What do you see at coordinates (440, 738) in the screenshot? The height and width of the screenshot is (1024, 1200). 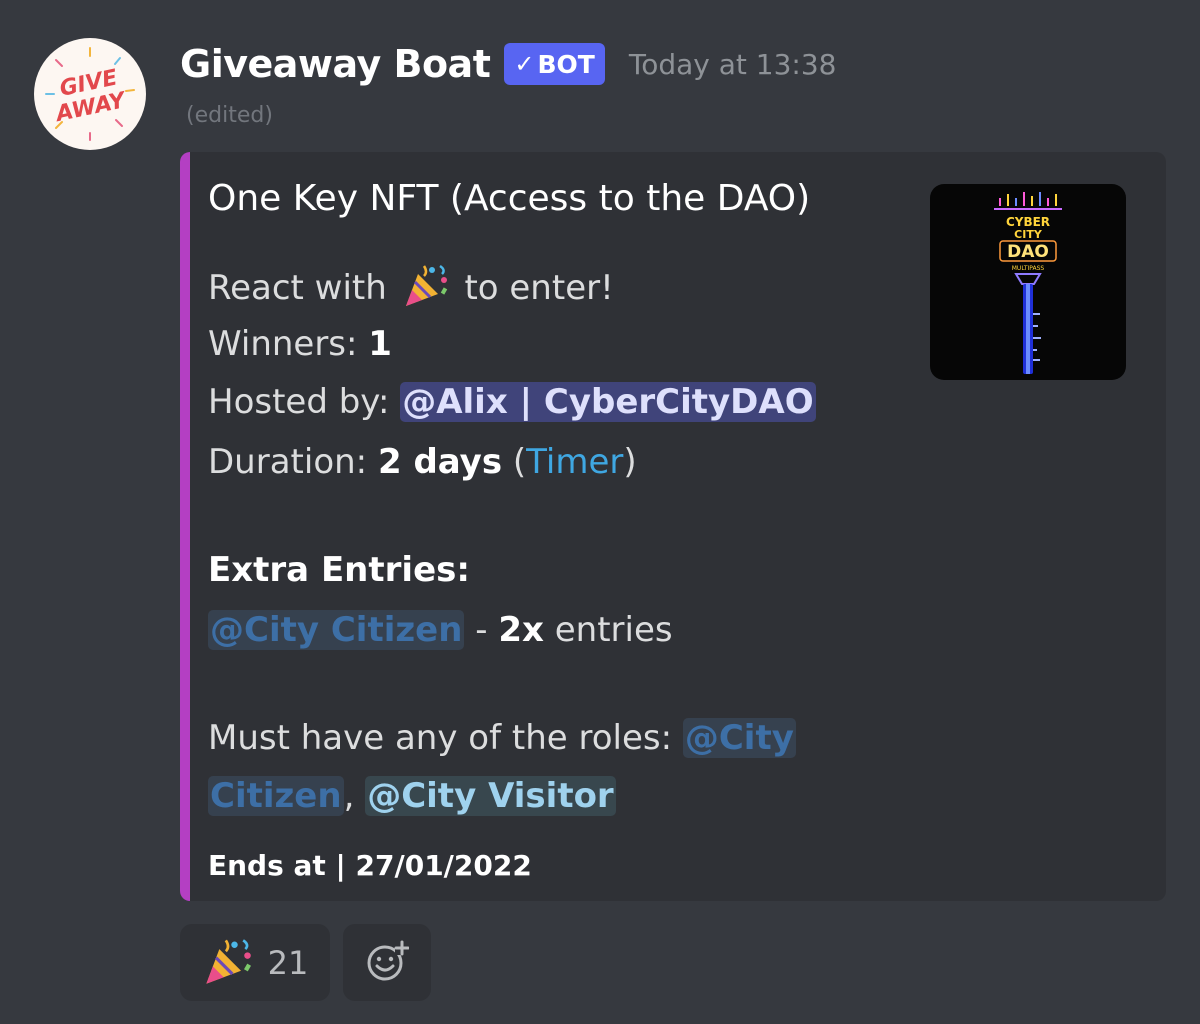 I see `roles-prefix: Must have any of the roles:` at bounding box center [440, 738].